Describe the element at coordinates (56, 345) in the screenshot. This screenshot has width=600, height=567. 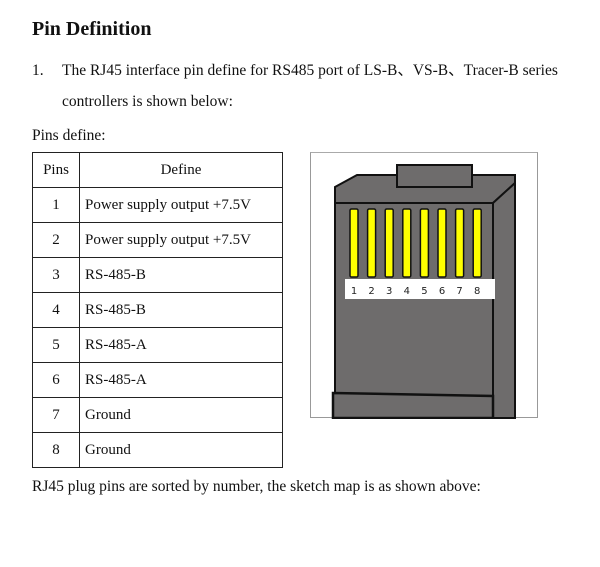
I see `pin-number: 5` at that location.